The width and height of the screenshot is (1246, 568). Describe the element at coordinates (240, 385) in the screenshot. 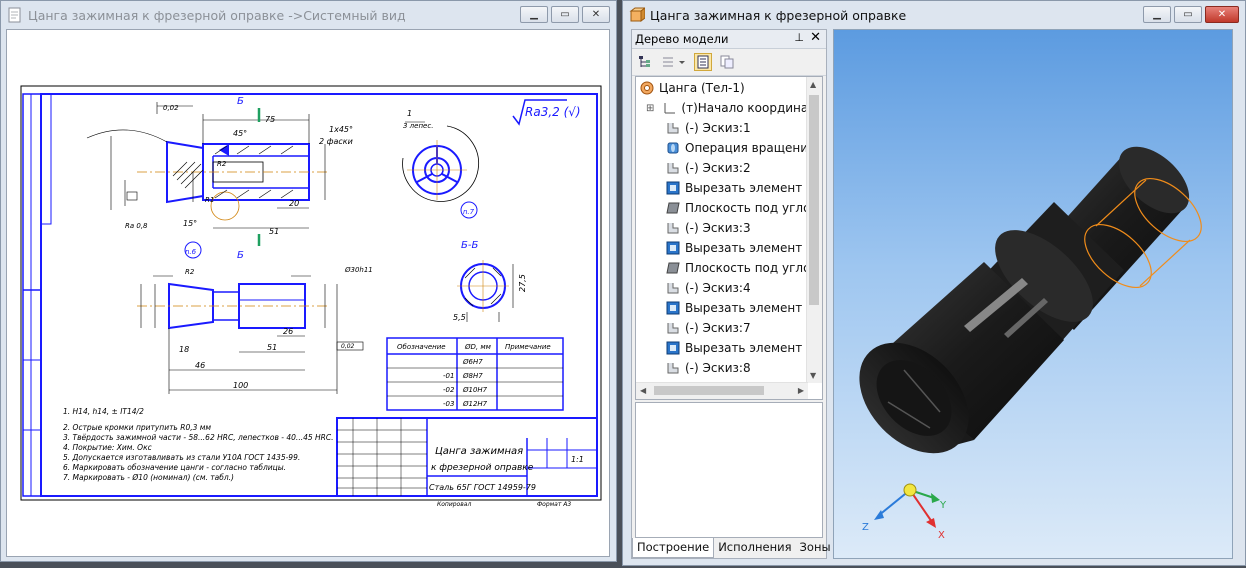

I see `svg-text: 100` at that location.